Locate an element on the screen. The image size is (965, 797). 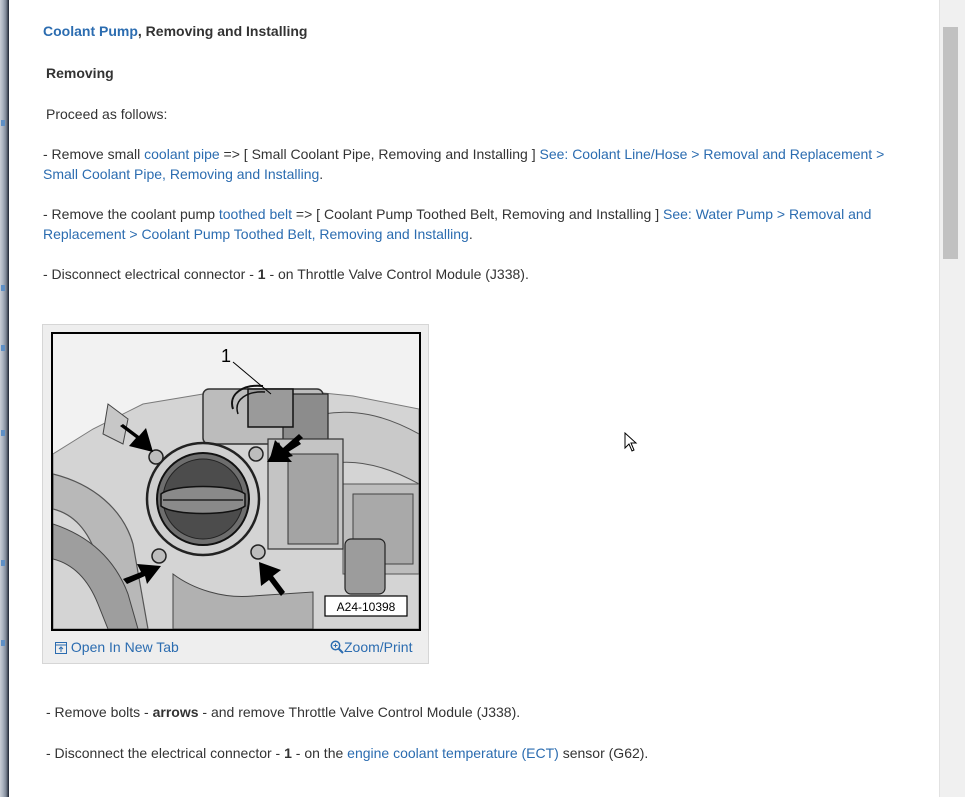
coolant-pipe-link: coolant pipe is located at coordinates (182, 154).